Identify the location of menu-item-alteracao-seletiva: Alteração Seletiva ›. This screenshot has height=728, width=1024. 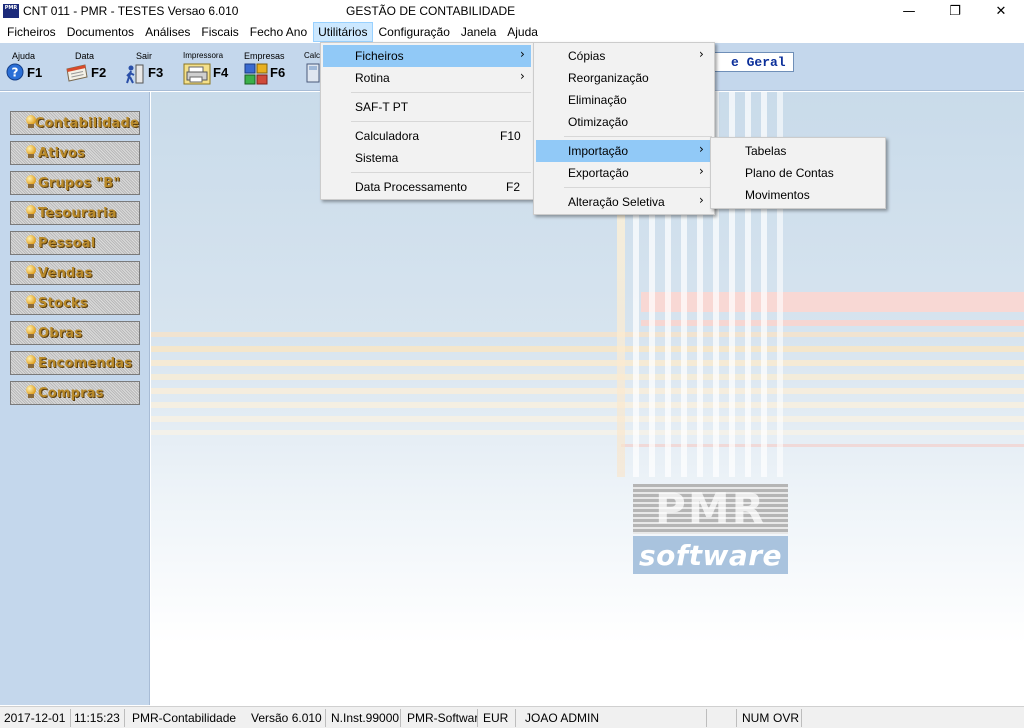
(624, 202).